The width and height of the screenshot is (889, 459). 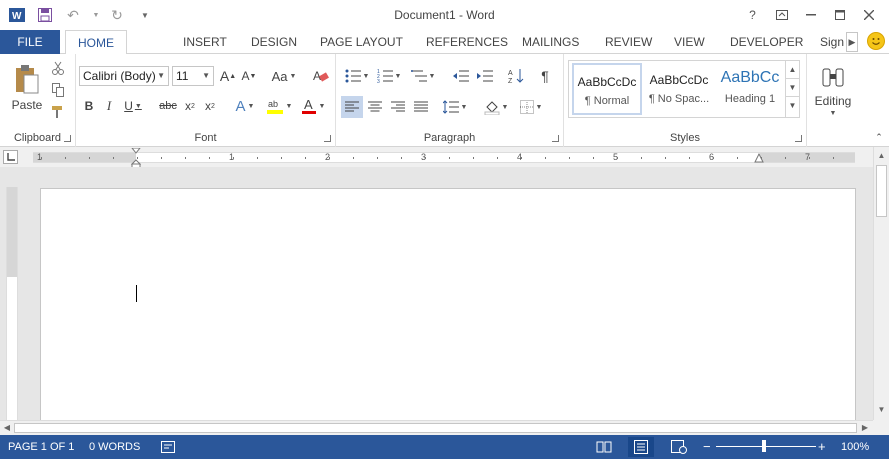 What do you see at coordinates (852, 42) in the screenshot?
I see `tabs-scroll-right-icon: ▶` at bounding box center [852, 42].